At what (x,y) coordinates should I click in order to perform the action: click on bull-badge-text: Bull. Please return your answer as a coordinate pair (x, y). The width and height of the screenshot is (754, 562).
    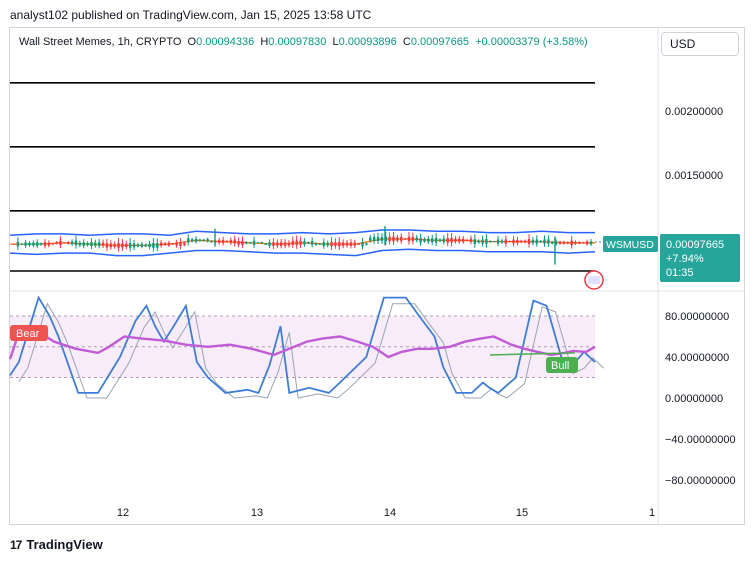
    Looking at the image, I should click on (560, 366).